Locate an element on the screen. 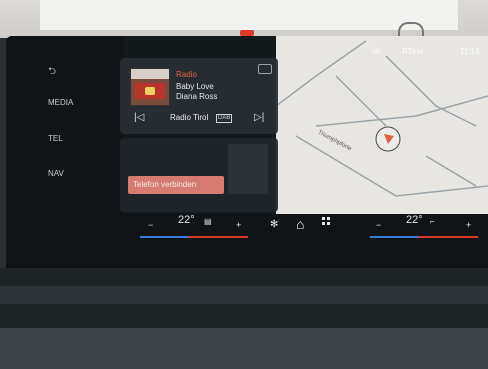 The width and height of the screenshot is (488, 369). right-temp-plus-button: + is located at coordinates (468, 225).